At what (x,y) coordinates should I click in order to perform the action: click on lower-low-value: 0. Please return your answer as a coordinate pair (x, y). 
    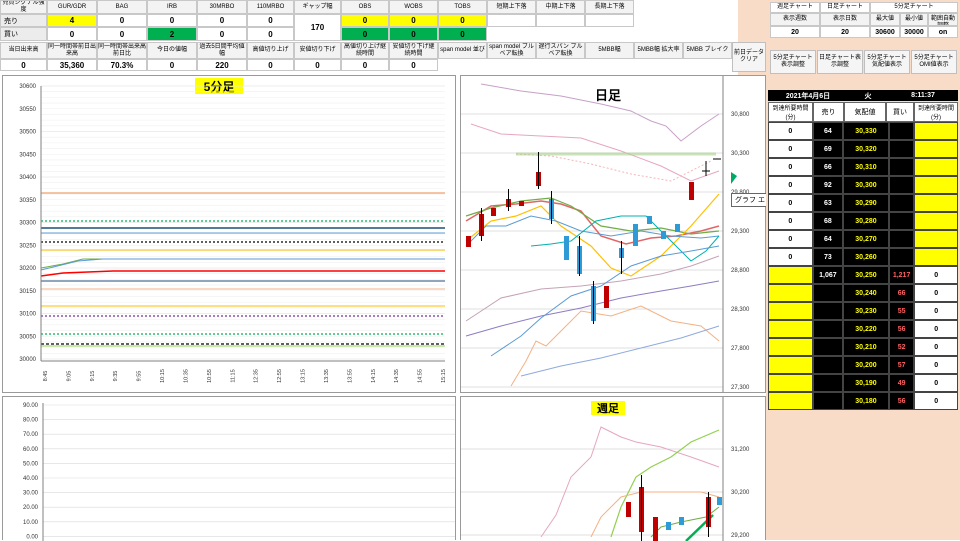
    Looking at the image, I should click on (317, 65).